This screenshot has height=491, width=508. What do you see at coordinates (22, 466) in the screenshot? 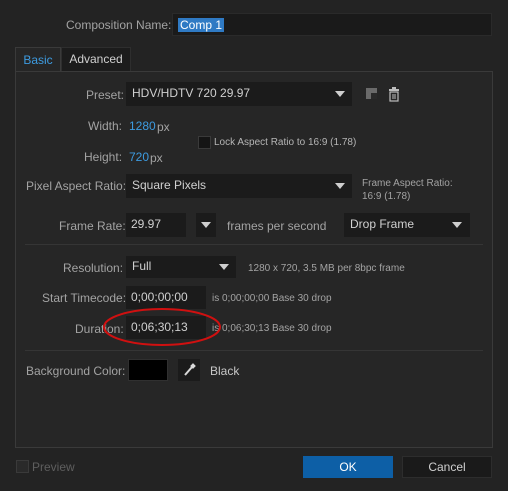
I see `preview-checkbox` at bounding box center [22, 466].